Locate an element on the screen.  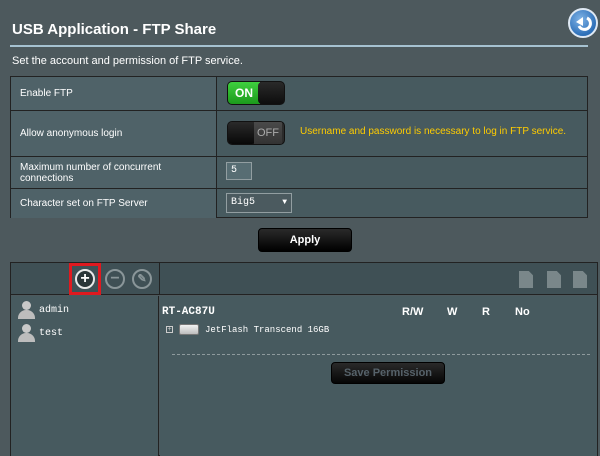
enable-ftp-label: Enable FTP is located at coordinates (114, 93).